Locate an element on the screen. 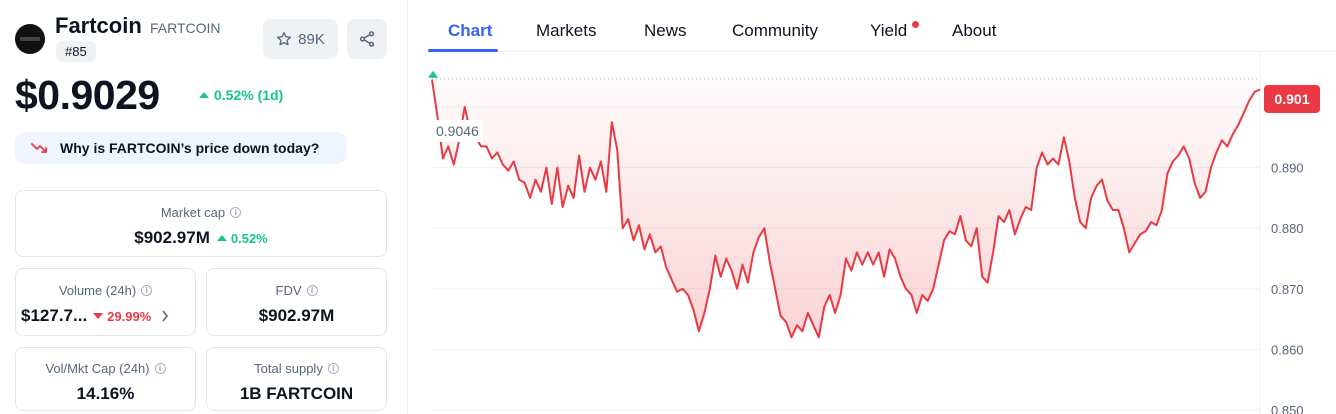  total-supply-label: Total supply is located at coordinates (288, 368).